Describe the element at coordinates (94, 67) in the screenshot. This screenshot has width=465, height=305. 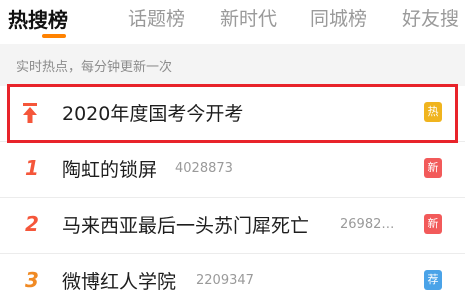
I see `update-notice: 实时热点，每分钟更新一次` at that location.